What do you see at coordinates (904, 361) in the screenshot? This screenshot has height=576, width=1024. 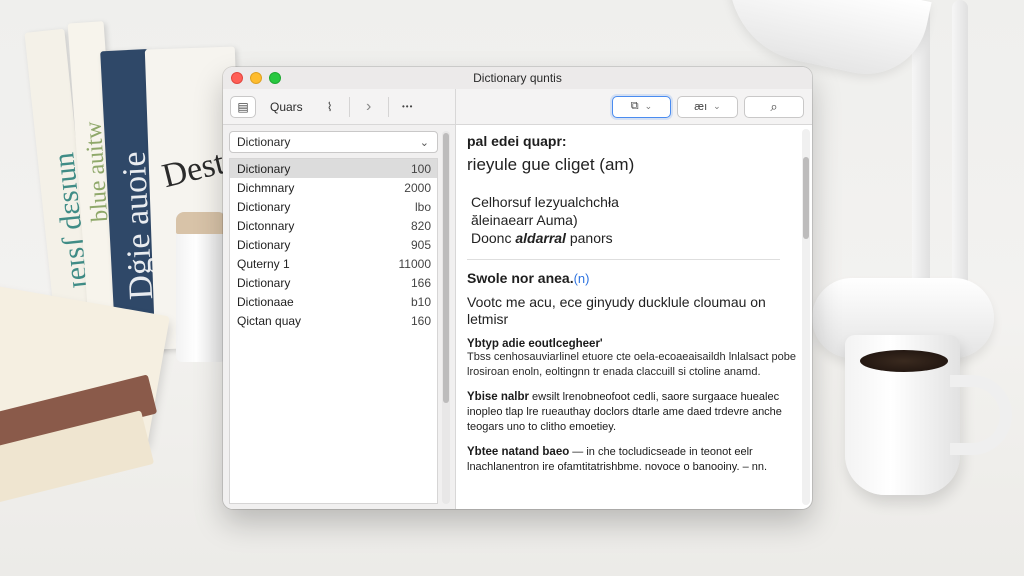 I see `coffee` at bounding box center [904, 361].